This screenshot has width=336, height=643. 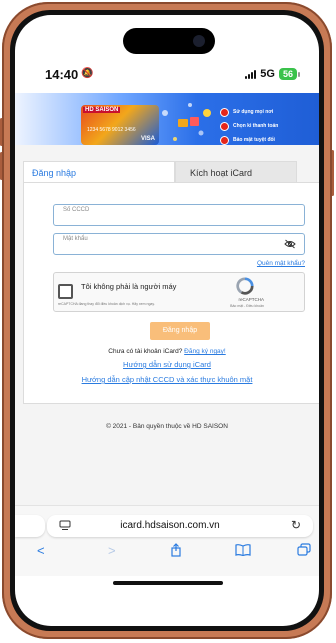 I want to click on status-time: 14:40, so click(x=62, y=74).